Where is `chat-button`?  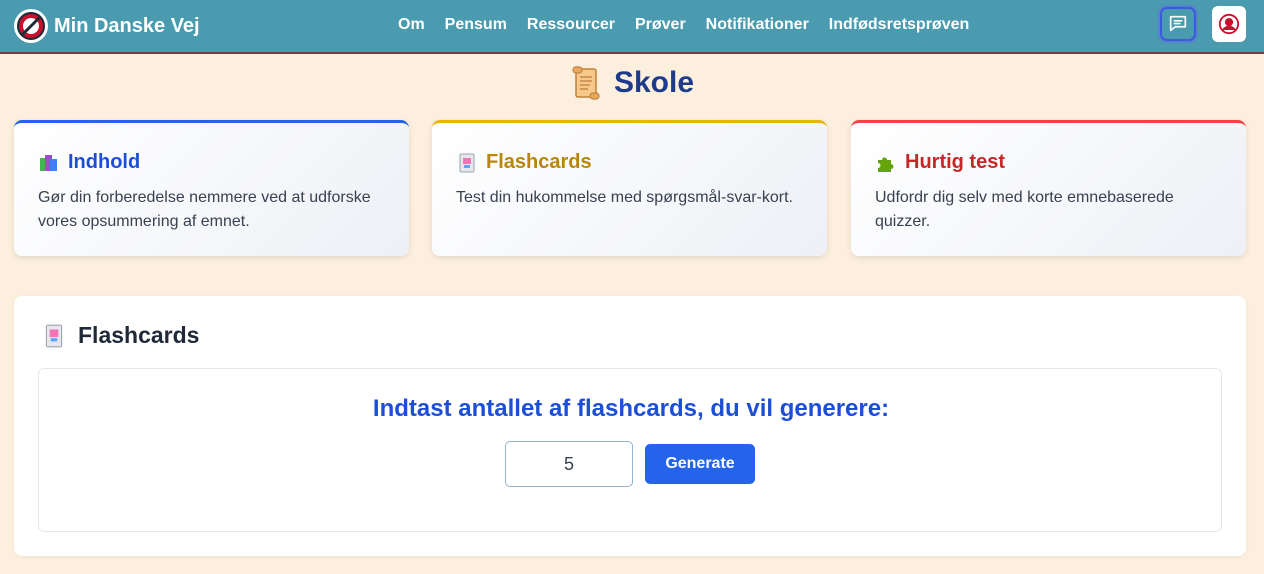
chat-button is located at coordinates (1178, 24).